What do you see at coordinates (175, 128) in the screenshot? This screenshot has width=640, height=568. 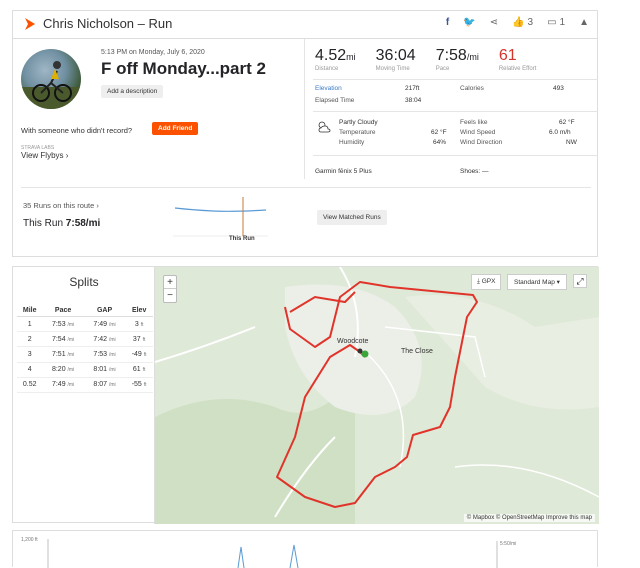 I see `add-friend-button: Add Friend` at bounding box center [175, 128].